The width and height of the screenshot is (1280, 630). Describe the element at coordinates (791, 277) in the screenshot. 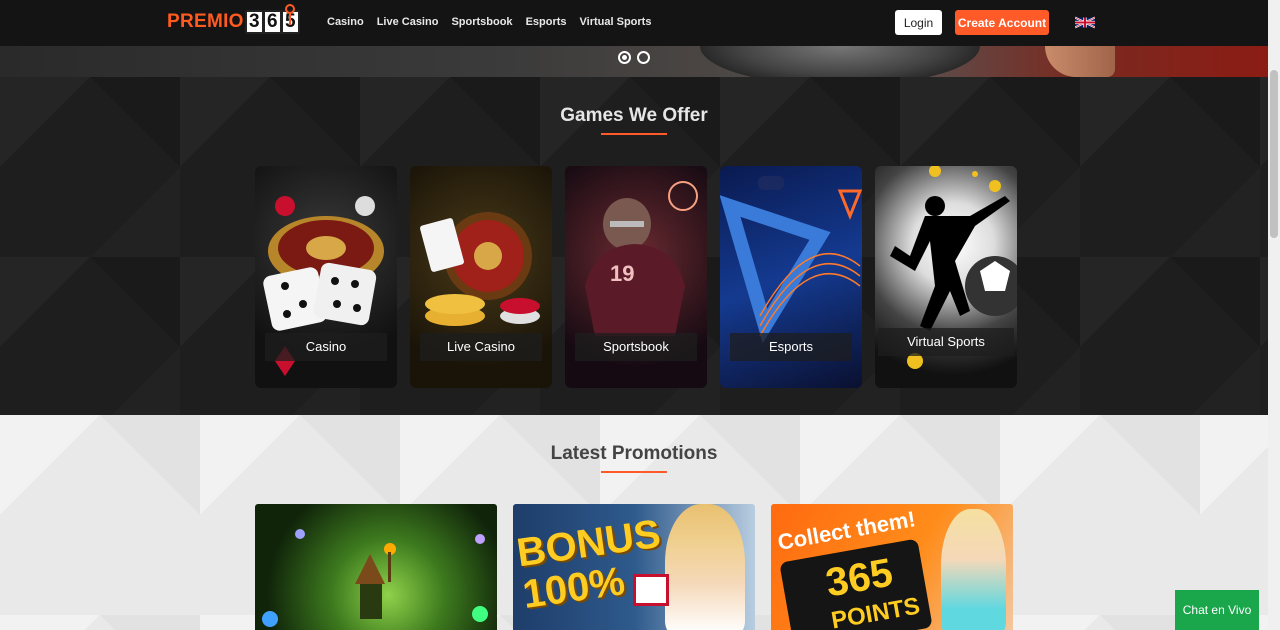

I see `game-card-esports: Esports` at that location.